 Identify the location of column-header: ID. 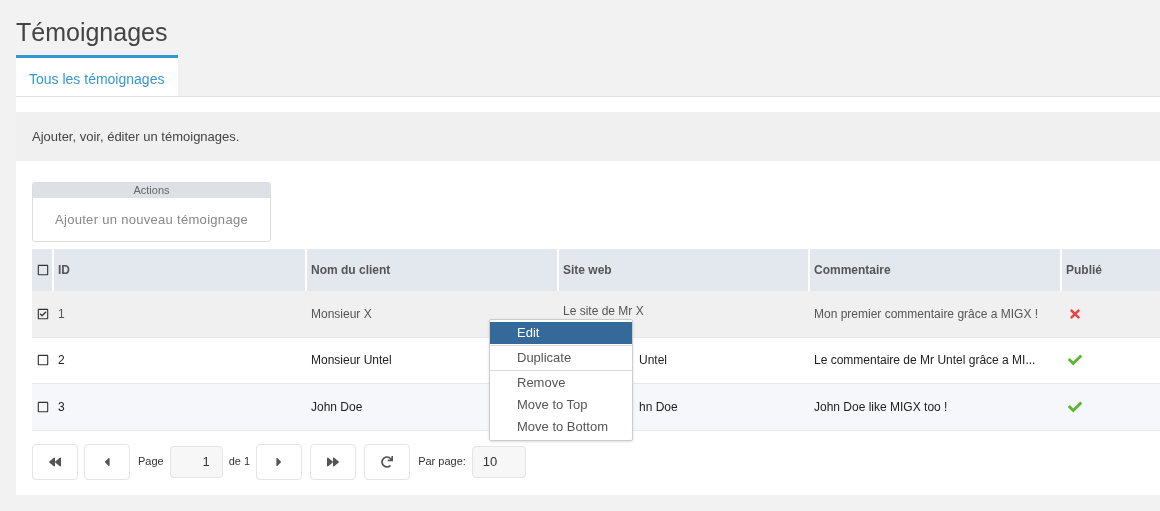
(64, 270).